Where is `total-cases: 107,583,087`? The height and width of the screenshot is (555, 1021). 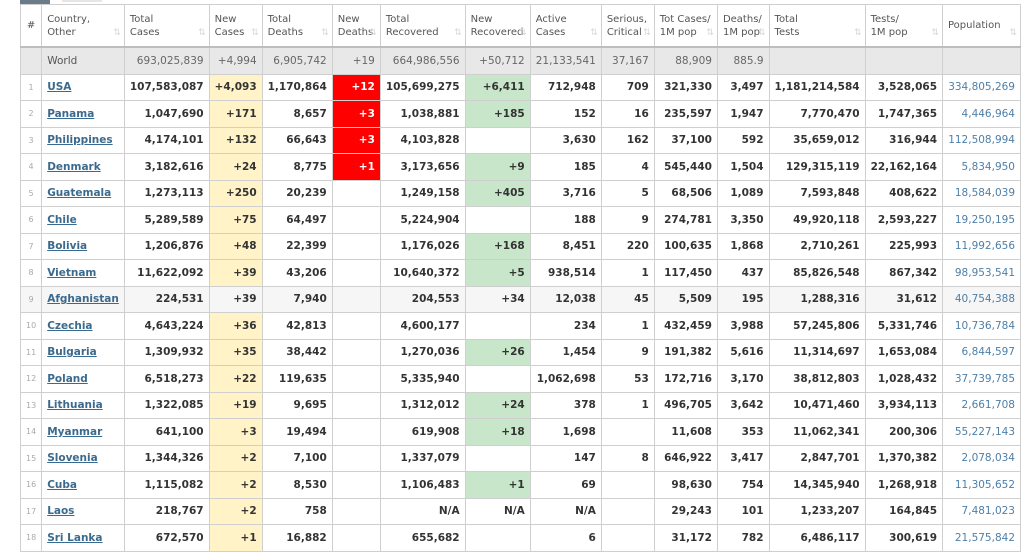
total-cases: 107,583,087 is located at coordinates (166, 87).